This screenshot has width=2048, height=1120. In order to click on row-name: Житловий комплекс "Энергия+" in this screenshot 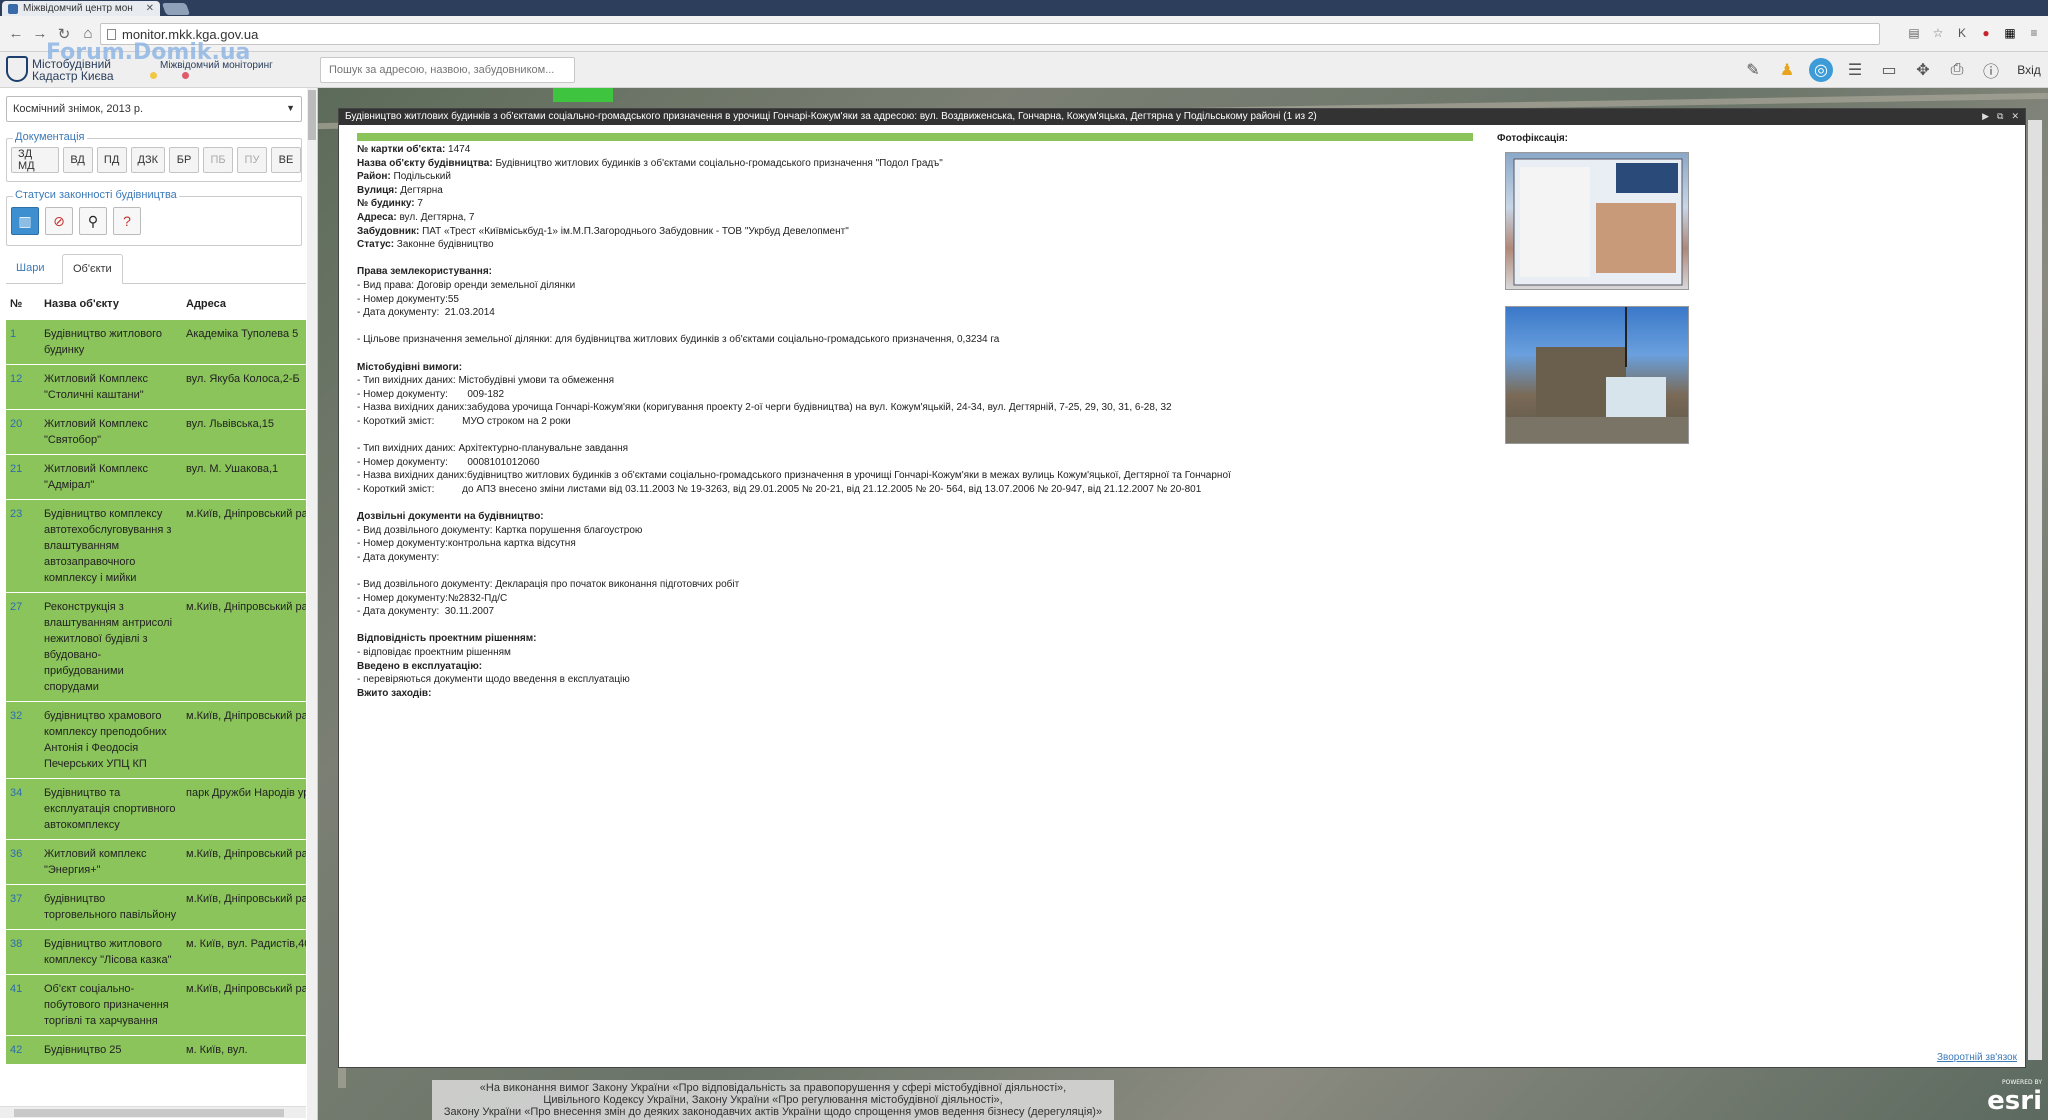, I will do `click(95, 862)`.